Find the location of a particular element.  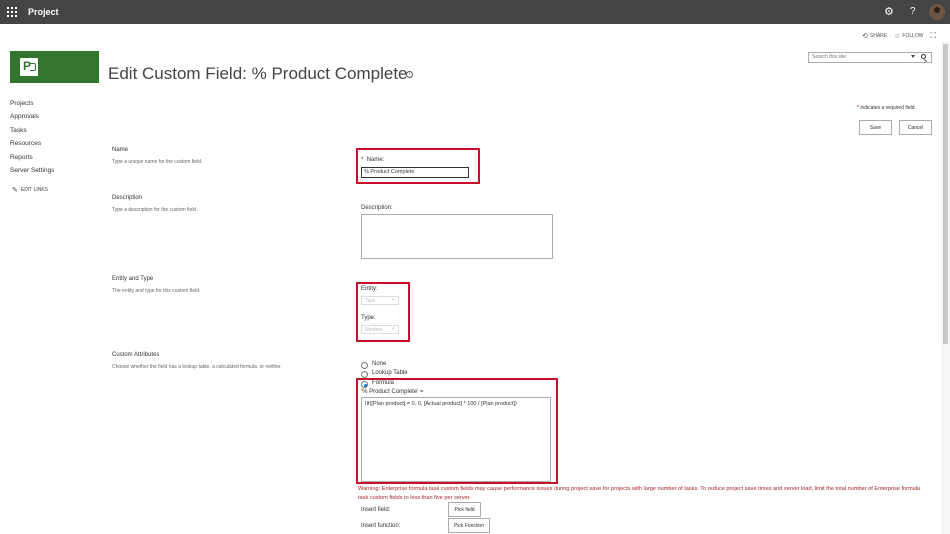

edit-links-label: EDIT LINKS is located at coordinates (34, 190).